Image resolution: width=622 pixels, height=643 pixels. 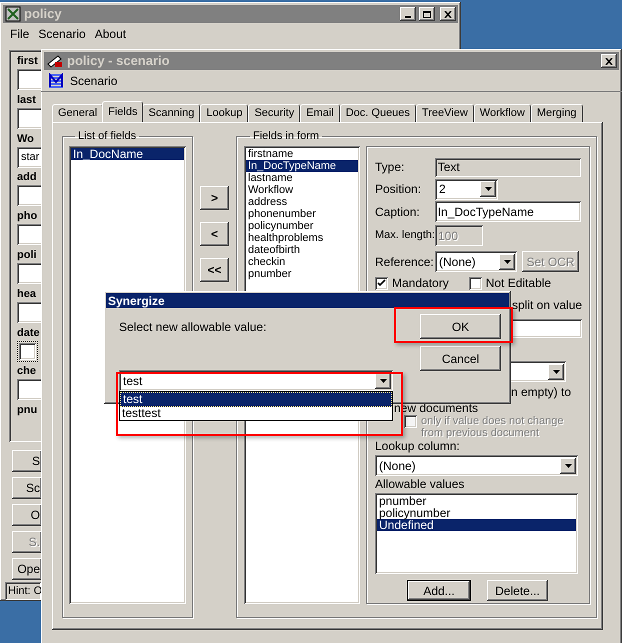 What do you see at coordinates (256, 399) in the screenshot?
I see `dropdown-option: test` at bounding box center [256, 399].